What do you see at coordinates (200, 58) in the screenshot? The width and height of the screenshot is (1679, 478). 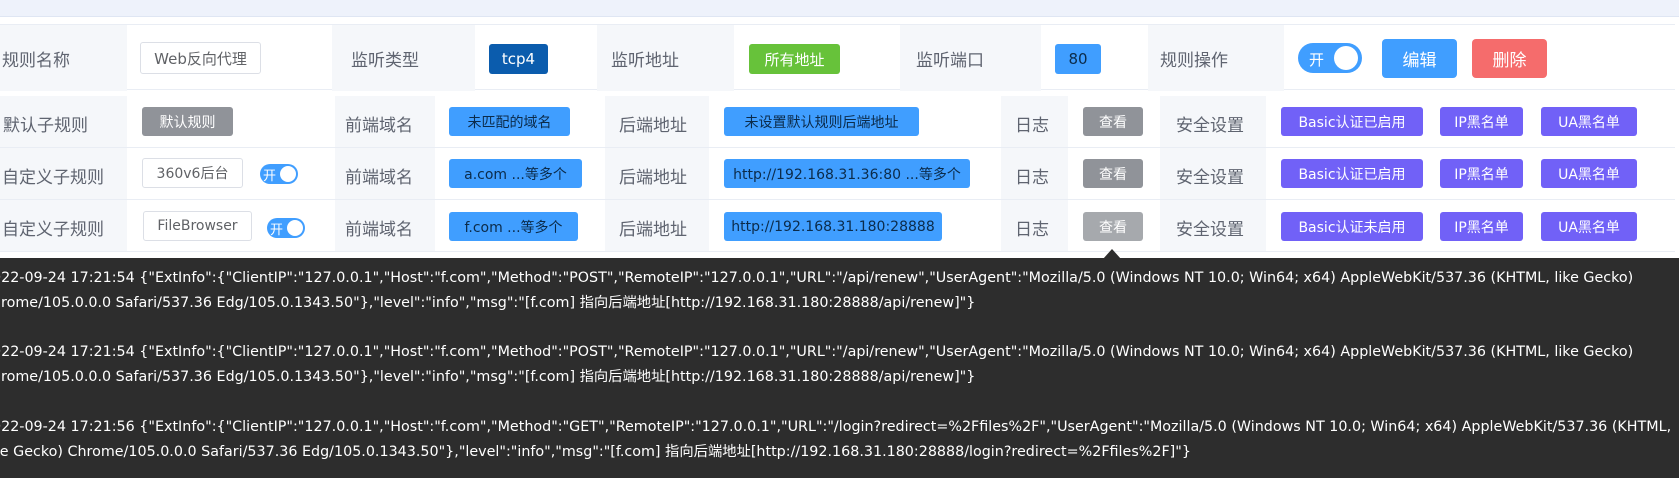 I see `rule-name-field: Web反向代理` at bounding box center [200, 58].